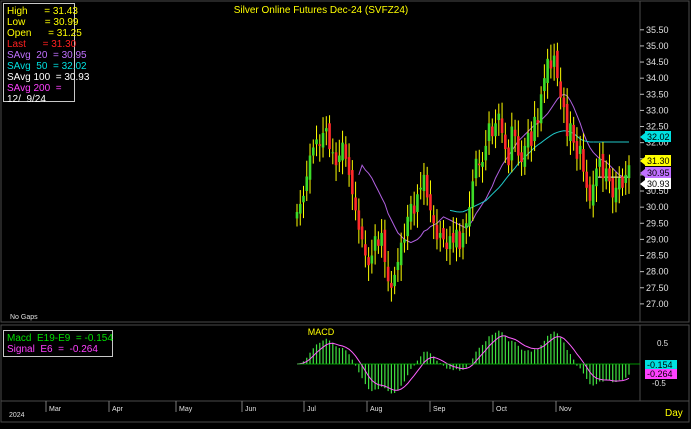  Describe the element at coordinates (311, 409) in the screenshot. I see `month-label: Jul` at that location.